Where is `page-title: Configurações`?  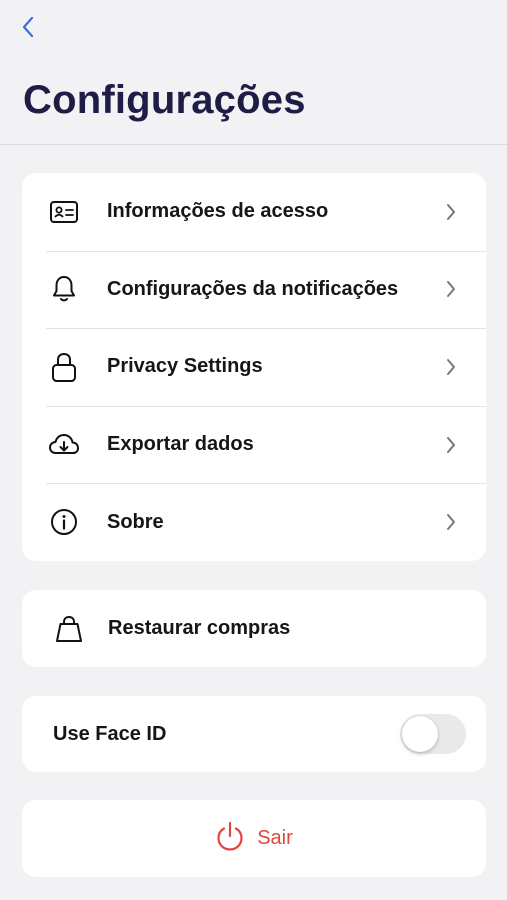 page-title: Configurações is located at coordinates (164, 100).